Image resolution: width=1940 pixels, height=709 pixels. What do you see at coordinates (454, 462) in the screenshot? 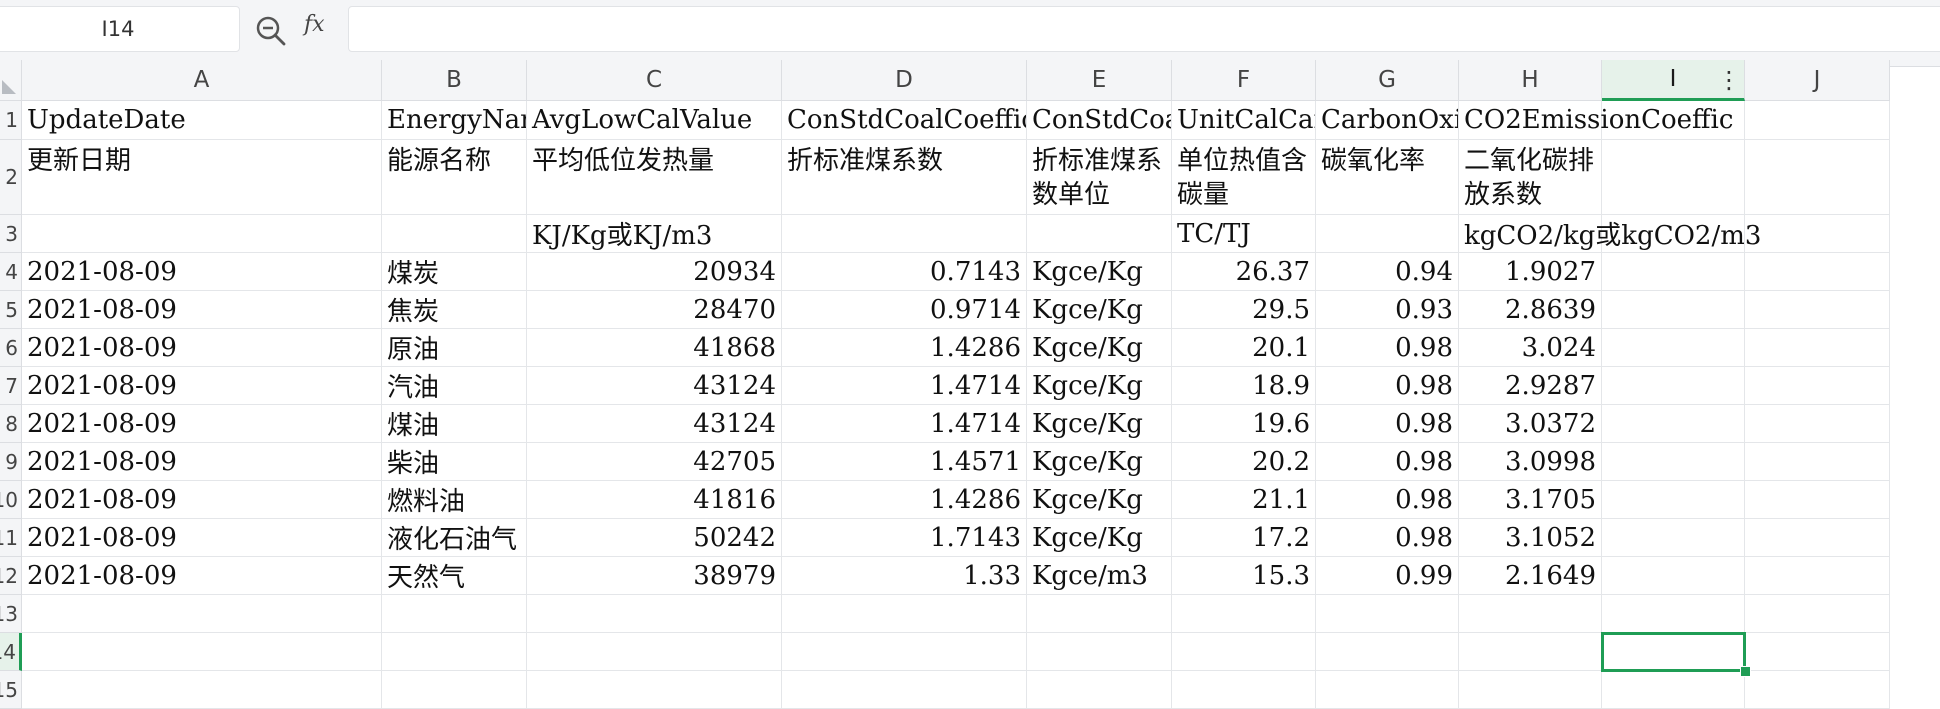
I see `cell-b9: 柴油` at bounding box center [454, 462].